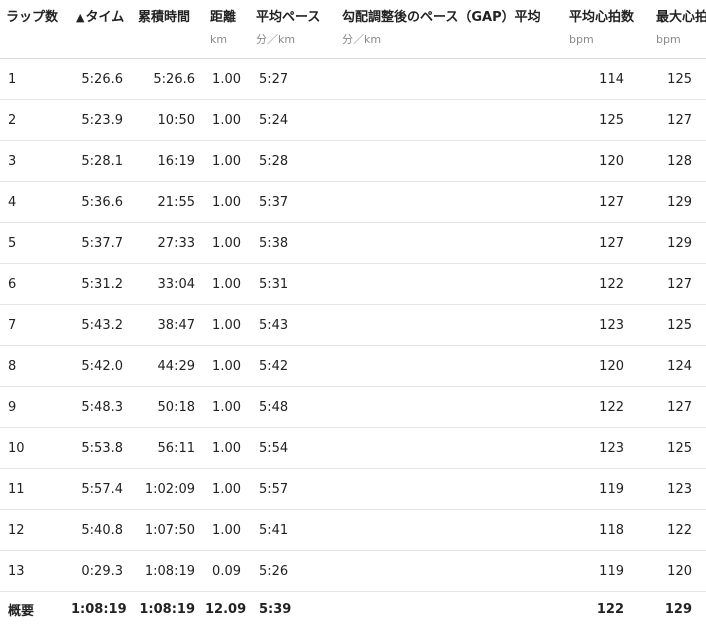 The height and width of the screenshot is (627, 706). Describe the element at coordinates (168, 448) in the screenshot. I see `lap-cumulative-time: 56:11` at that location.